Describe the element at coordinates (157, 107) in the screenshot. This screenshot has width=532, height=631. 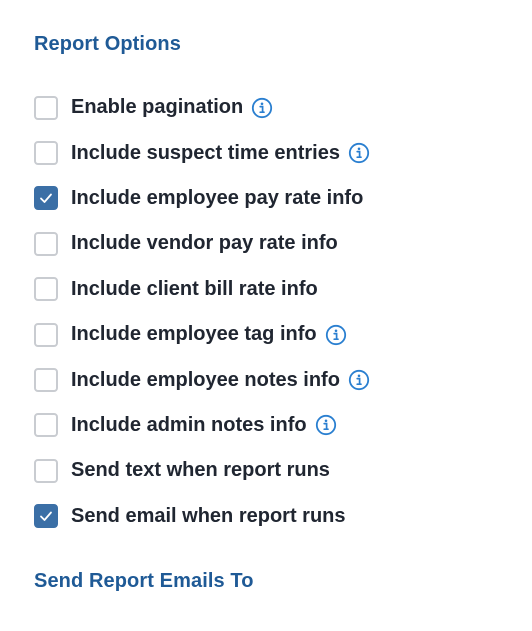
I see `enable-pagination-label: Enable pagination` at that location.